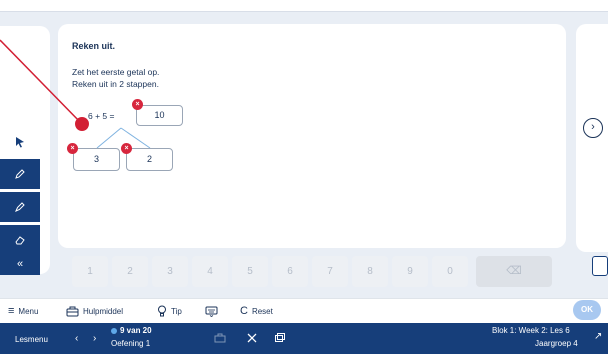 The width and height of the screenshot is (608, 354). I want to click on next-button: ›, so click(94, 338).